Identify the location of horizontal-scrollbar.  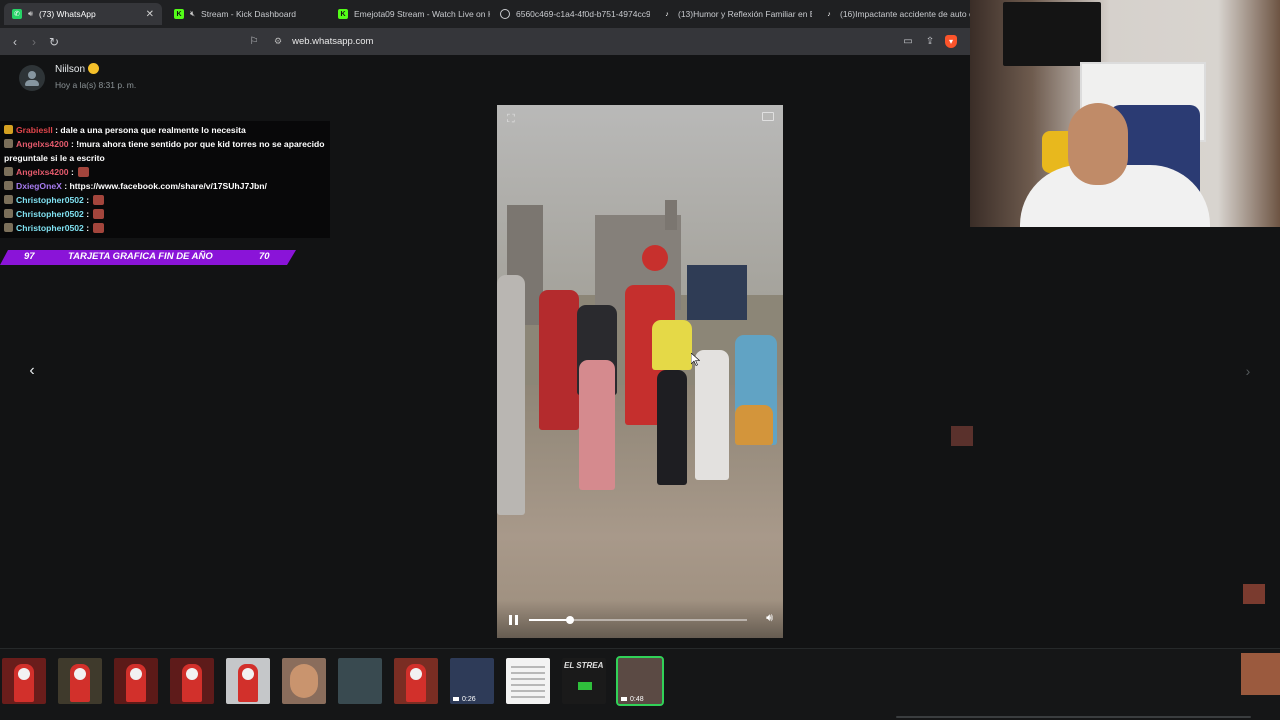
(1073, 717).